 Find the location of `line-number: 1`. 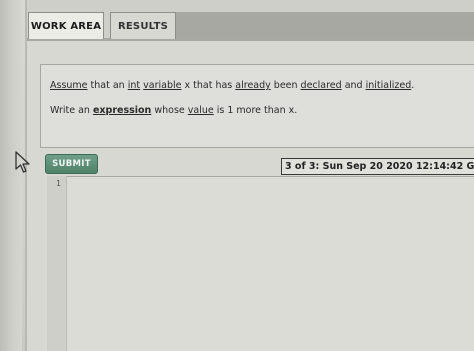

line-number: 1 is located at coordinates (58, 183).